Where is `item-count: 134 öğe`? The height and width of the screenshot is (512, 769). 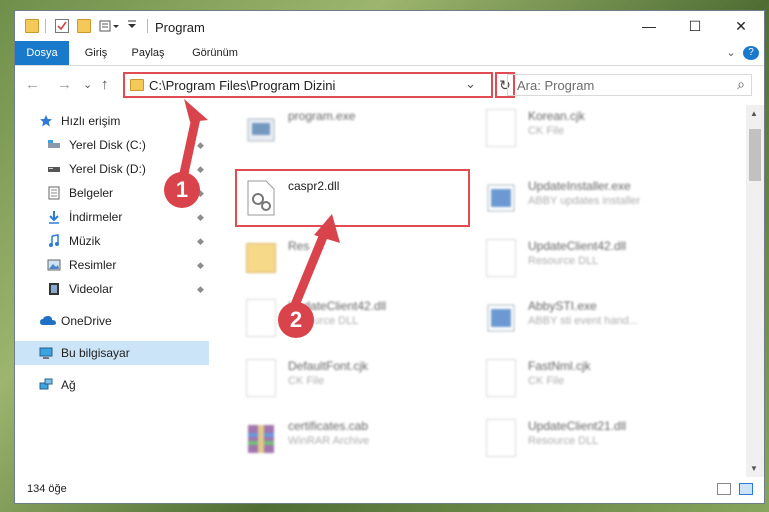
item-count: 134 öğe is located at coordinates (47, 489).